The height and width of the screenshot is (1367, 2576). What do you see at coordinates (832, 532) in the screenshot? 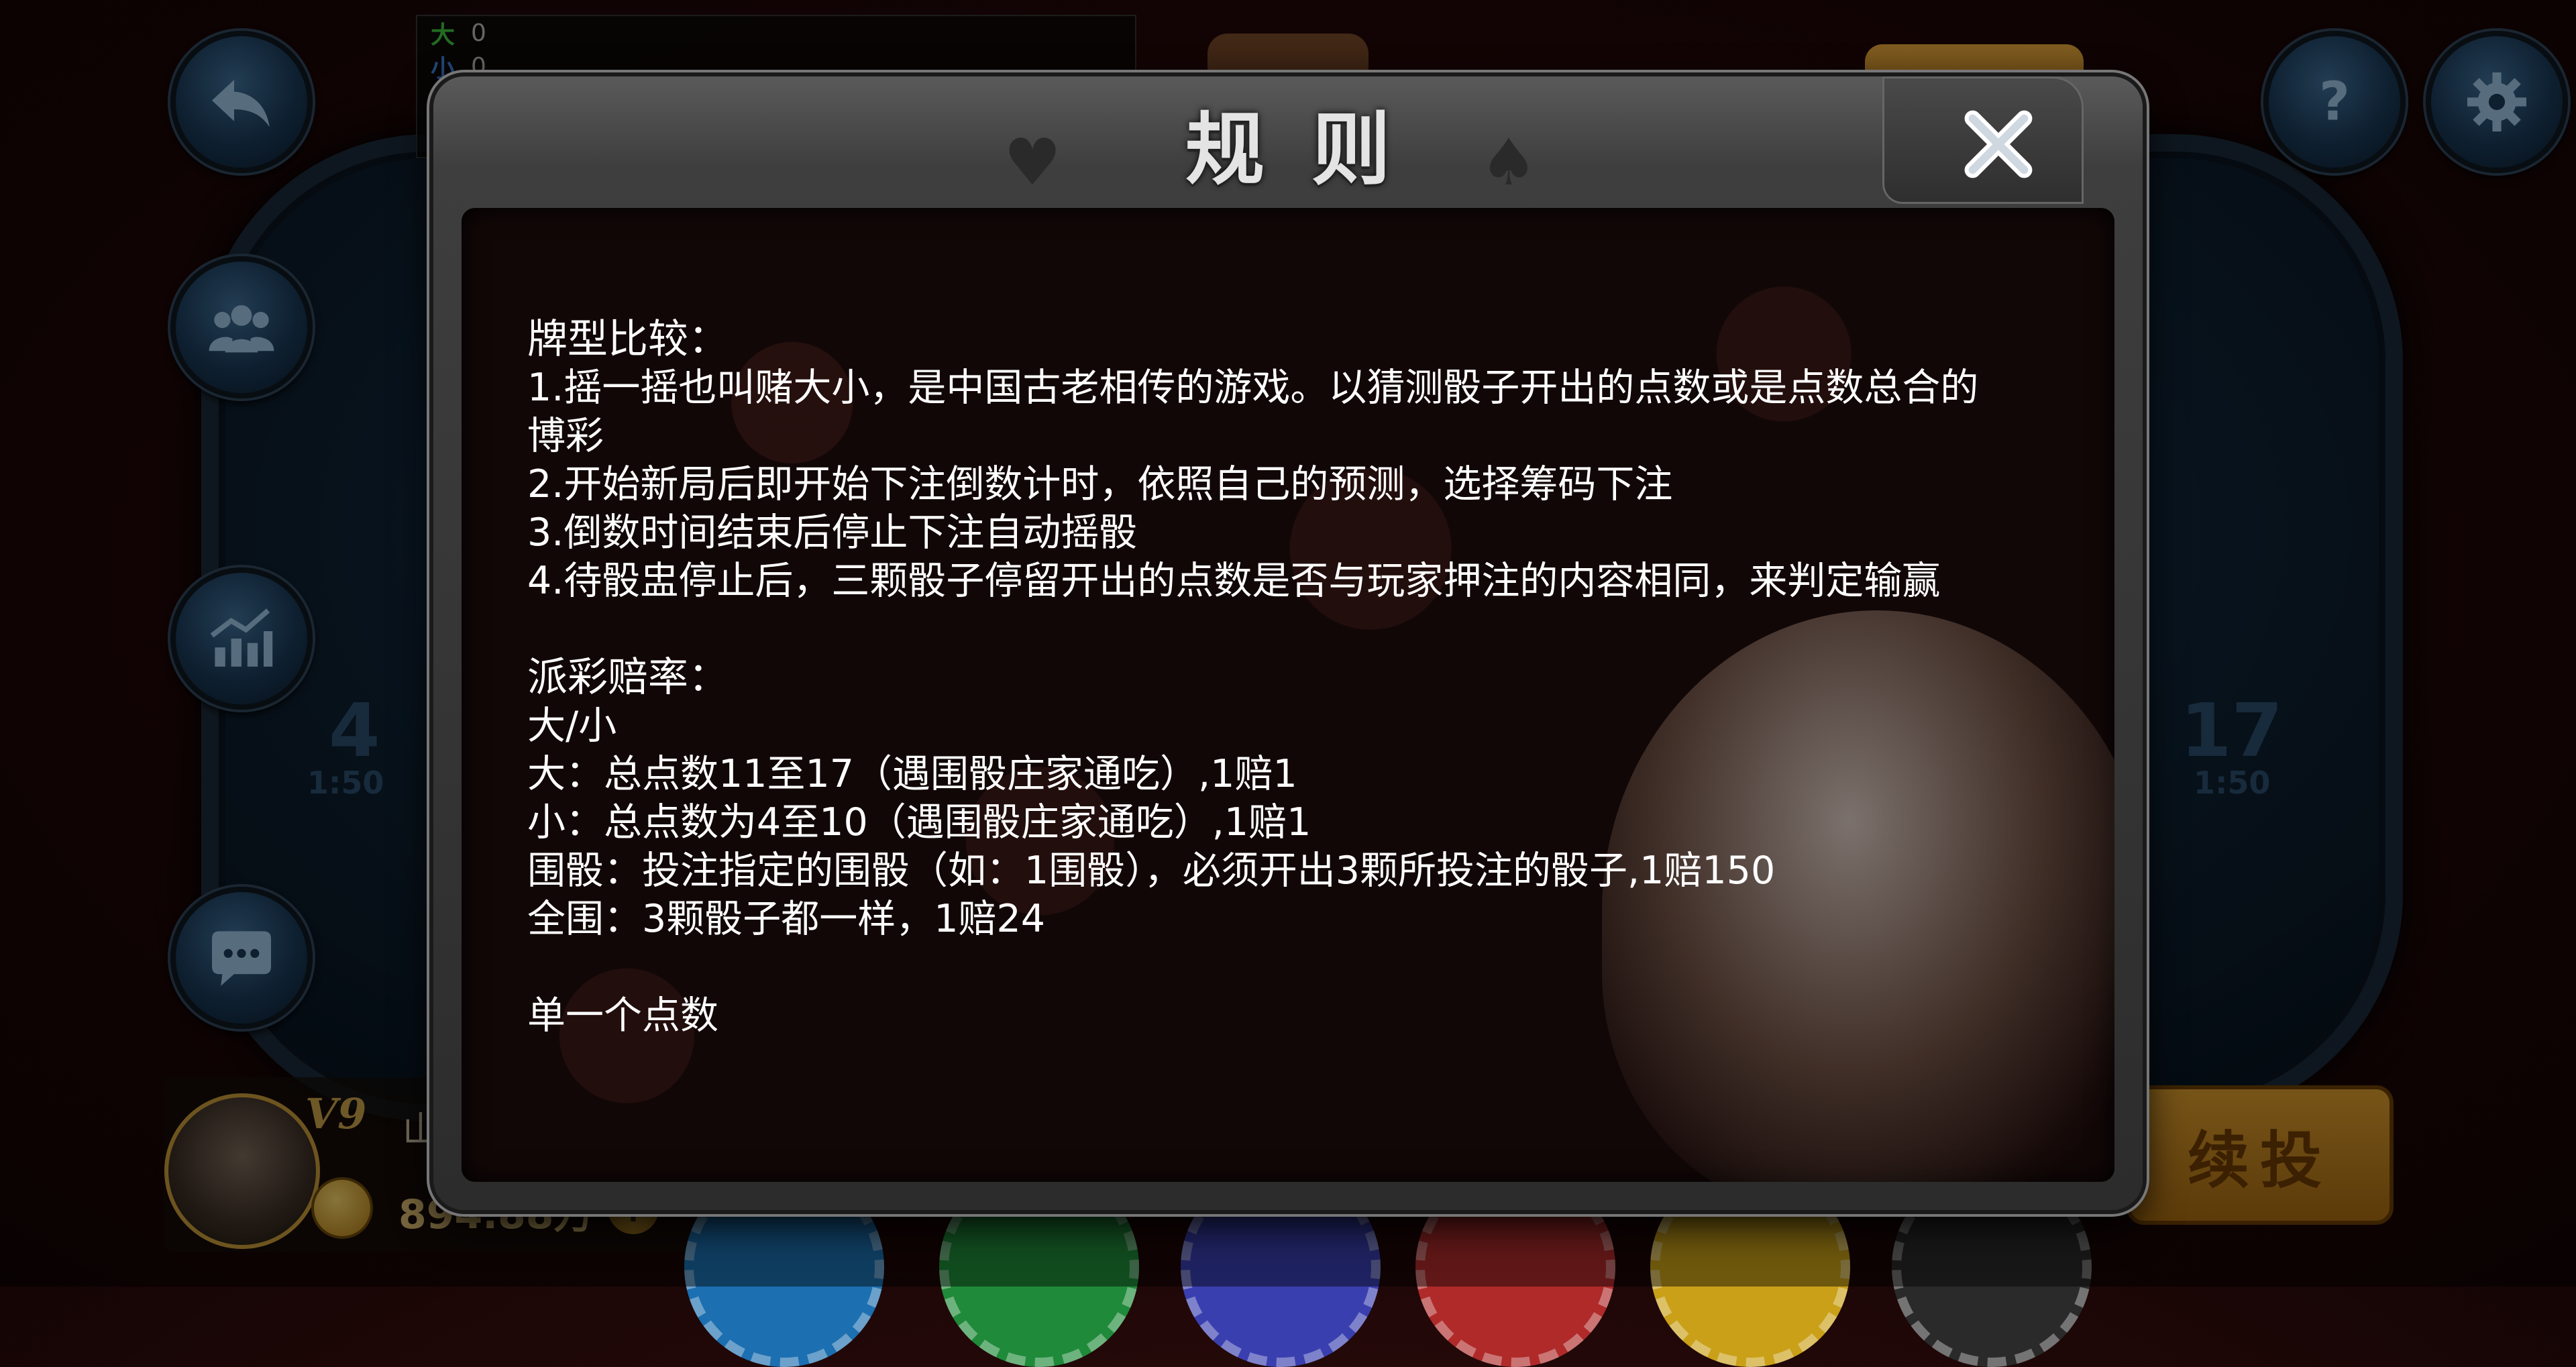
I see `compare-line-3: 3.倒数时间结束后停止下注自动摇骰` at bounding box center [832, 532].